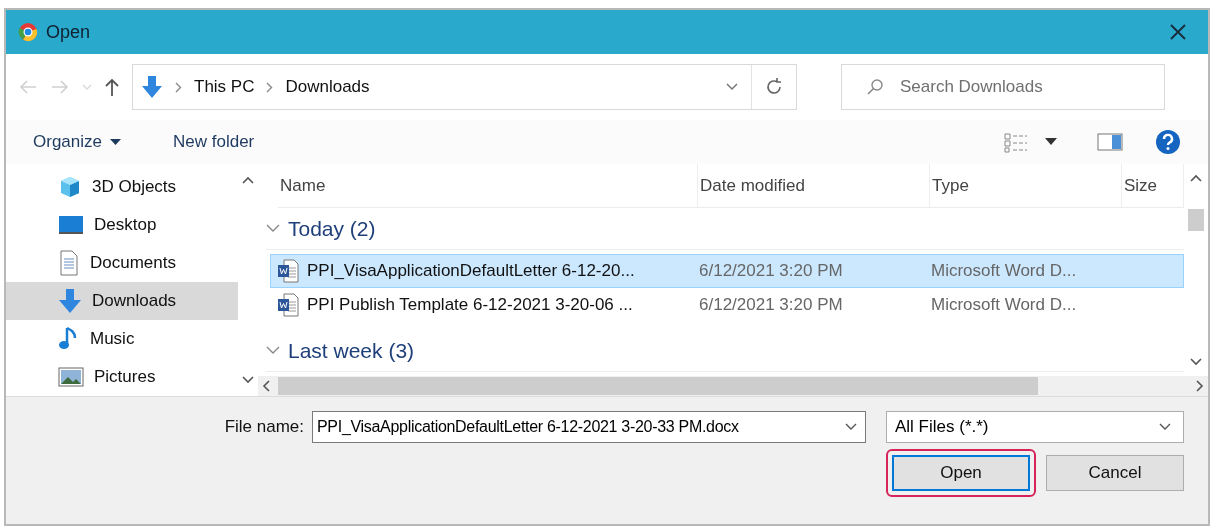 This screenshot has width=1214, height=526. What do you see at coordinates (774, 87) in the screenshot?
I see `refresh-icon` at bounding box center [774, 87].